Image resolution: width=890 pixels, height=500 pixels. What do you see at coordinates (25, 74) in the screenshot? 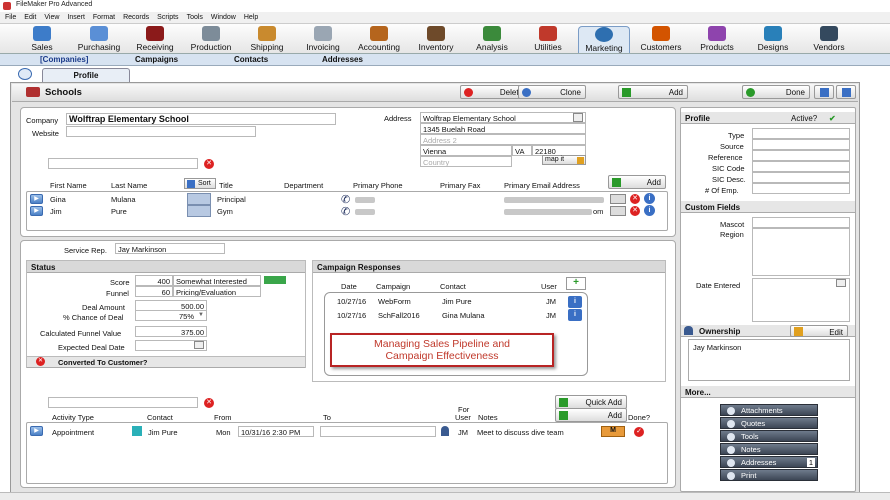
I see `back-icon` at bounding box center [25, 74].